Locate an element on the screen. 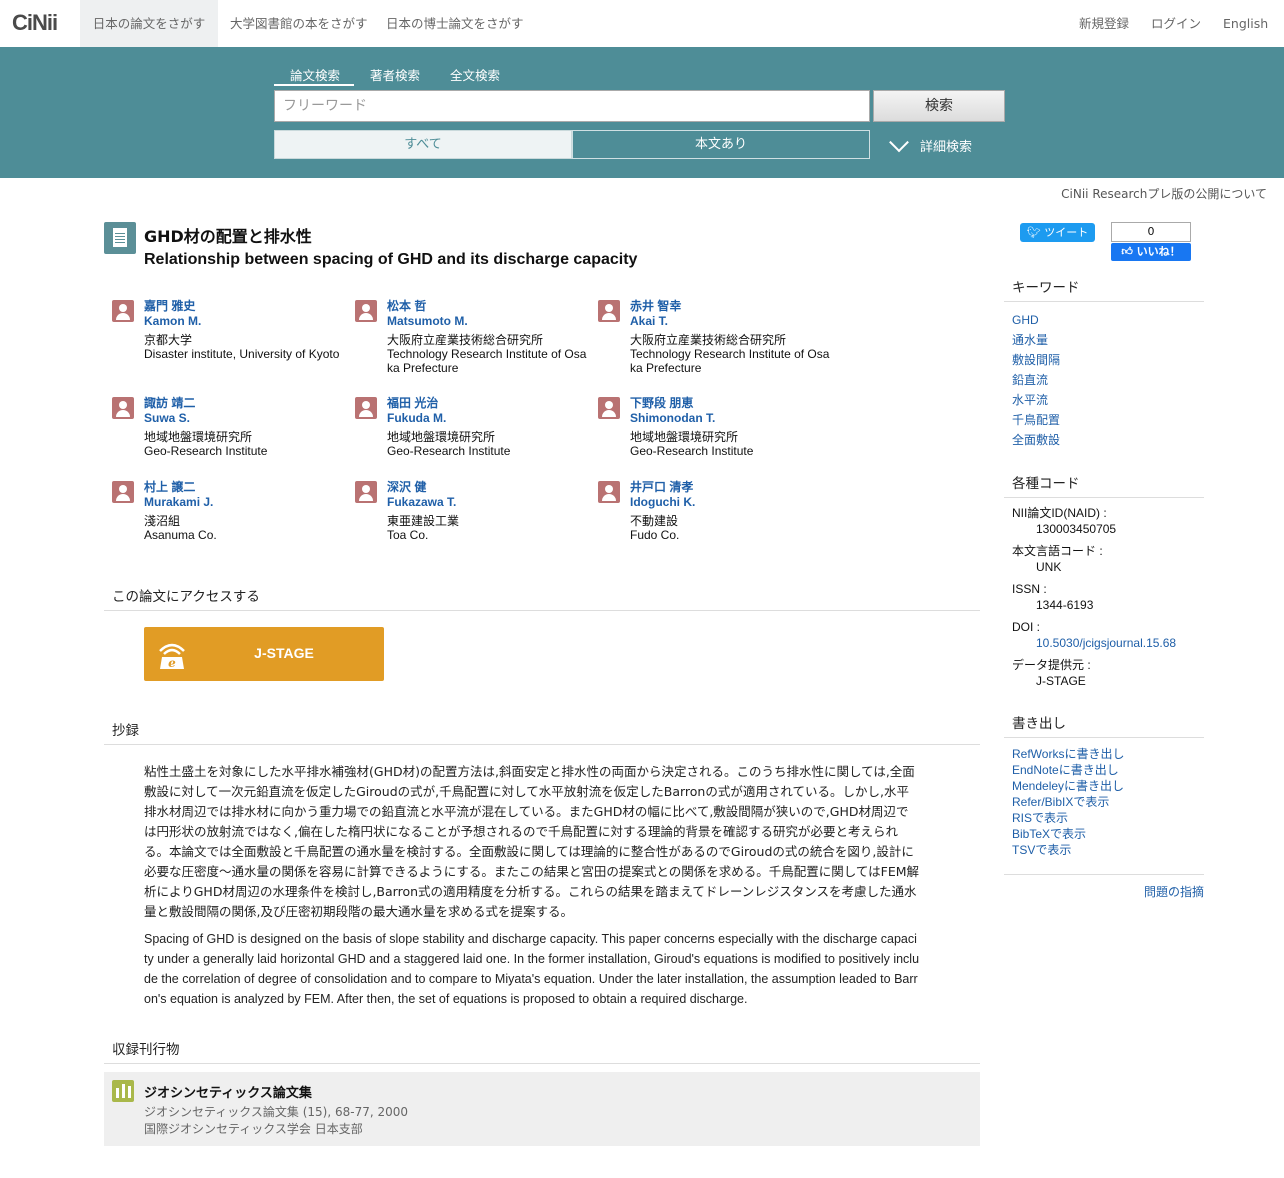 This screenshot has height=1178, width=1284. twitter-bird-icon: 🐦︎ is located at coordinates (1035, 232).